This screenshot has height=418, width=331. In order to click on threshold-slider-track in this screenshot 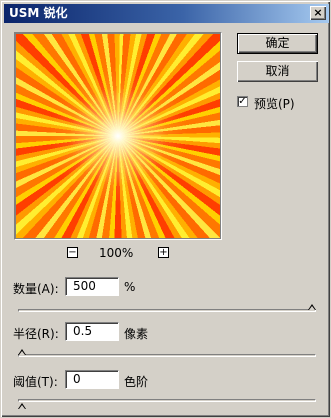, I will do `click(167, 400)`.